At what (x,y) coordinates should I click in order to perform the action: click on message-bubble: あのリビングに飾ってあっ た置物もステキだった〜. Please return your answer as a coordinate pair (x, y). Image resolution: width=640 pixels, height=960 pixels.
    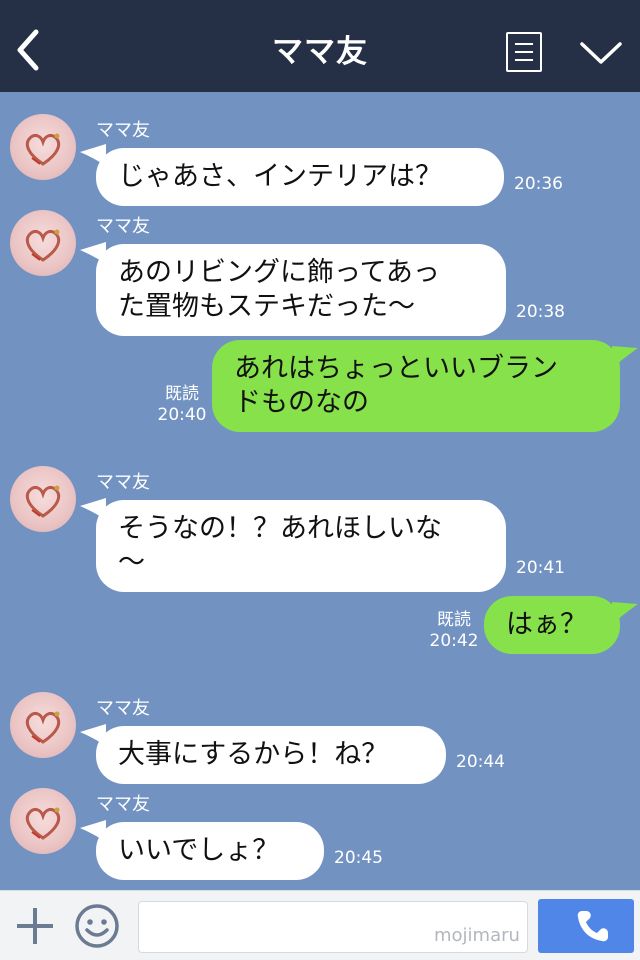
    Looking at the image, I should click on (301, 290).